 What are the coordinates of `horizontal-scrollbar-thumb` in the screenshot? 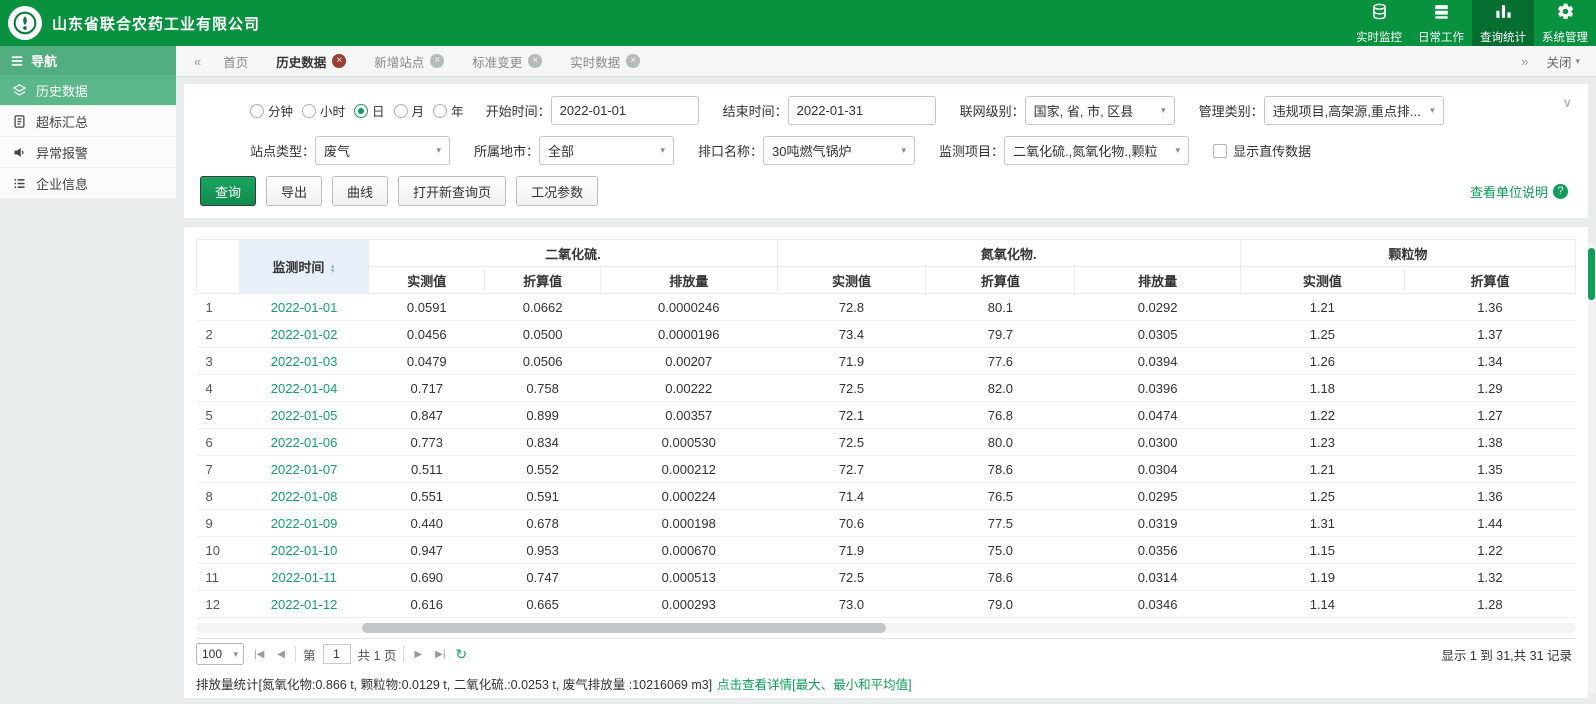 It's located at (623, 628).